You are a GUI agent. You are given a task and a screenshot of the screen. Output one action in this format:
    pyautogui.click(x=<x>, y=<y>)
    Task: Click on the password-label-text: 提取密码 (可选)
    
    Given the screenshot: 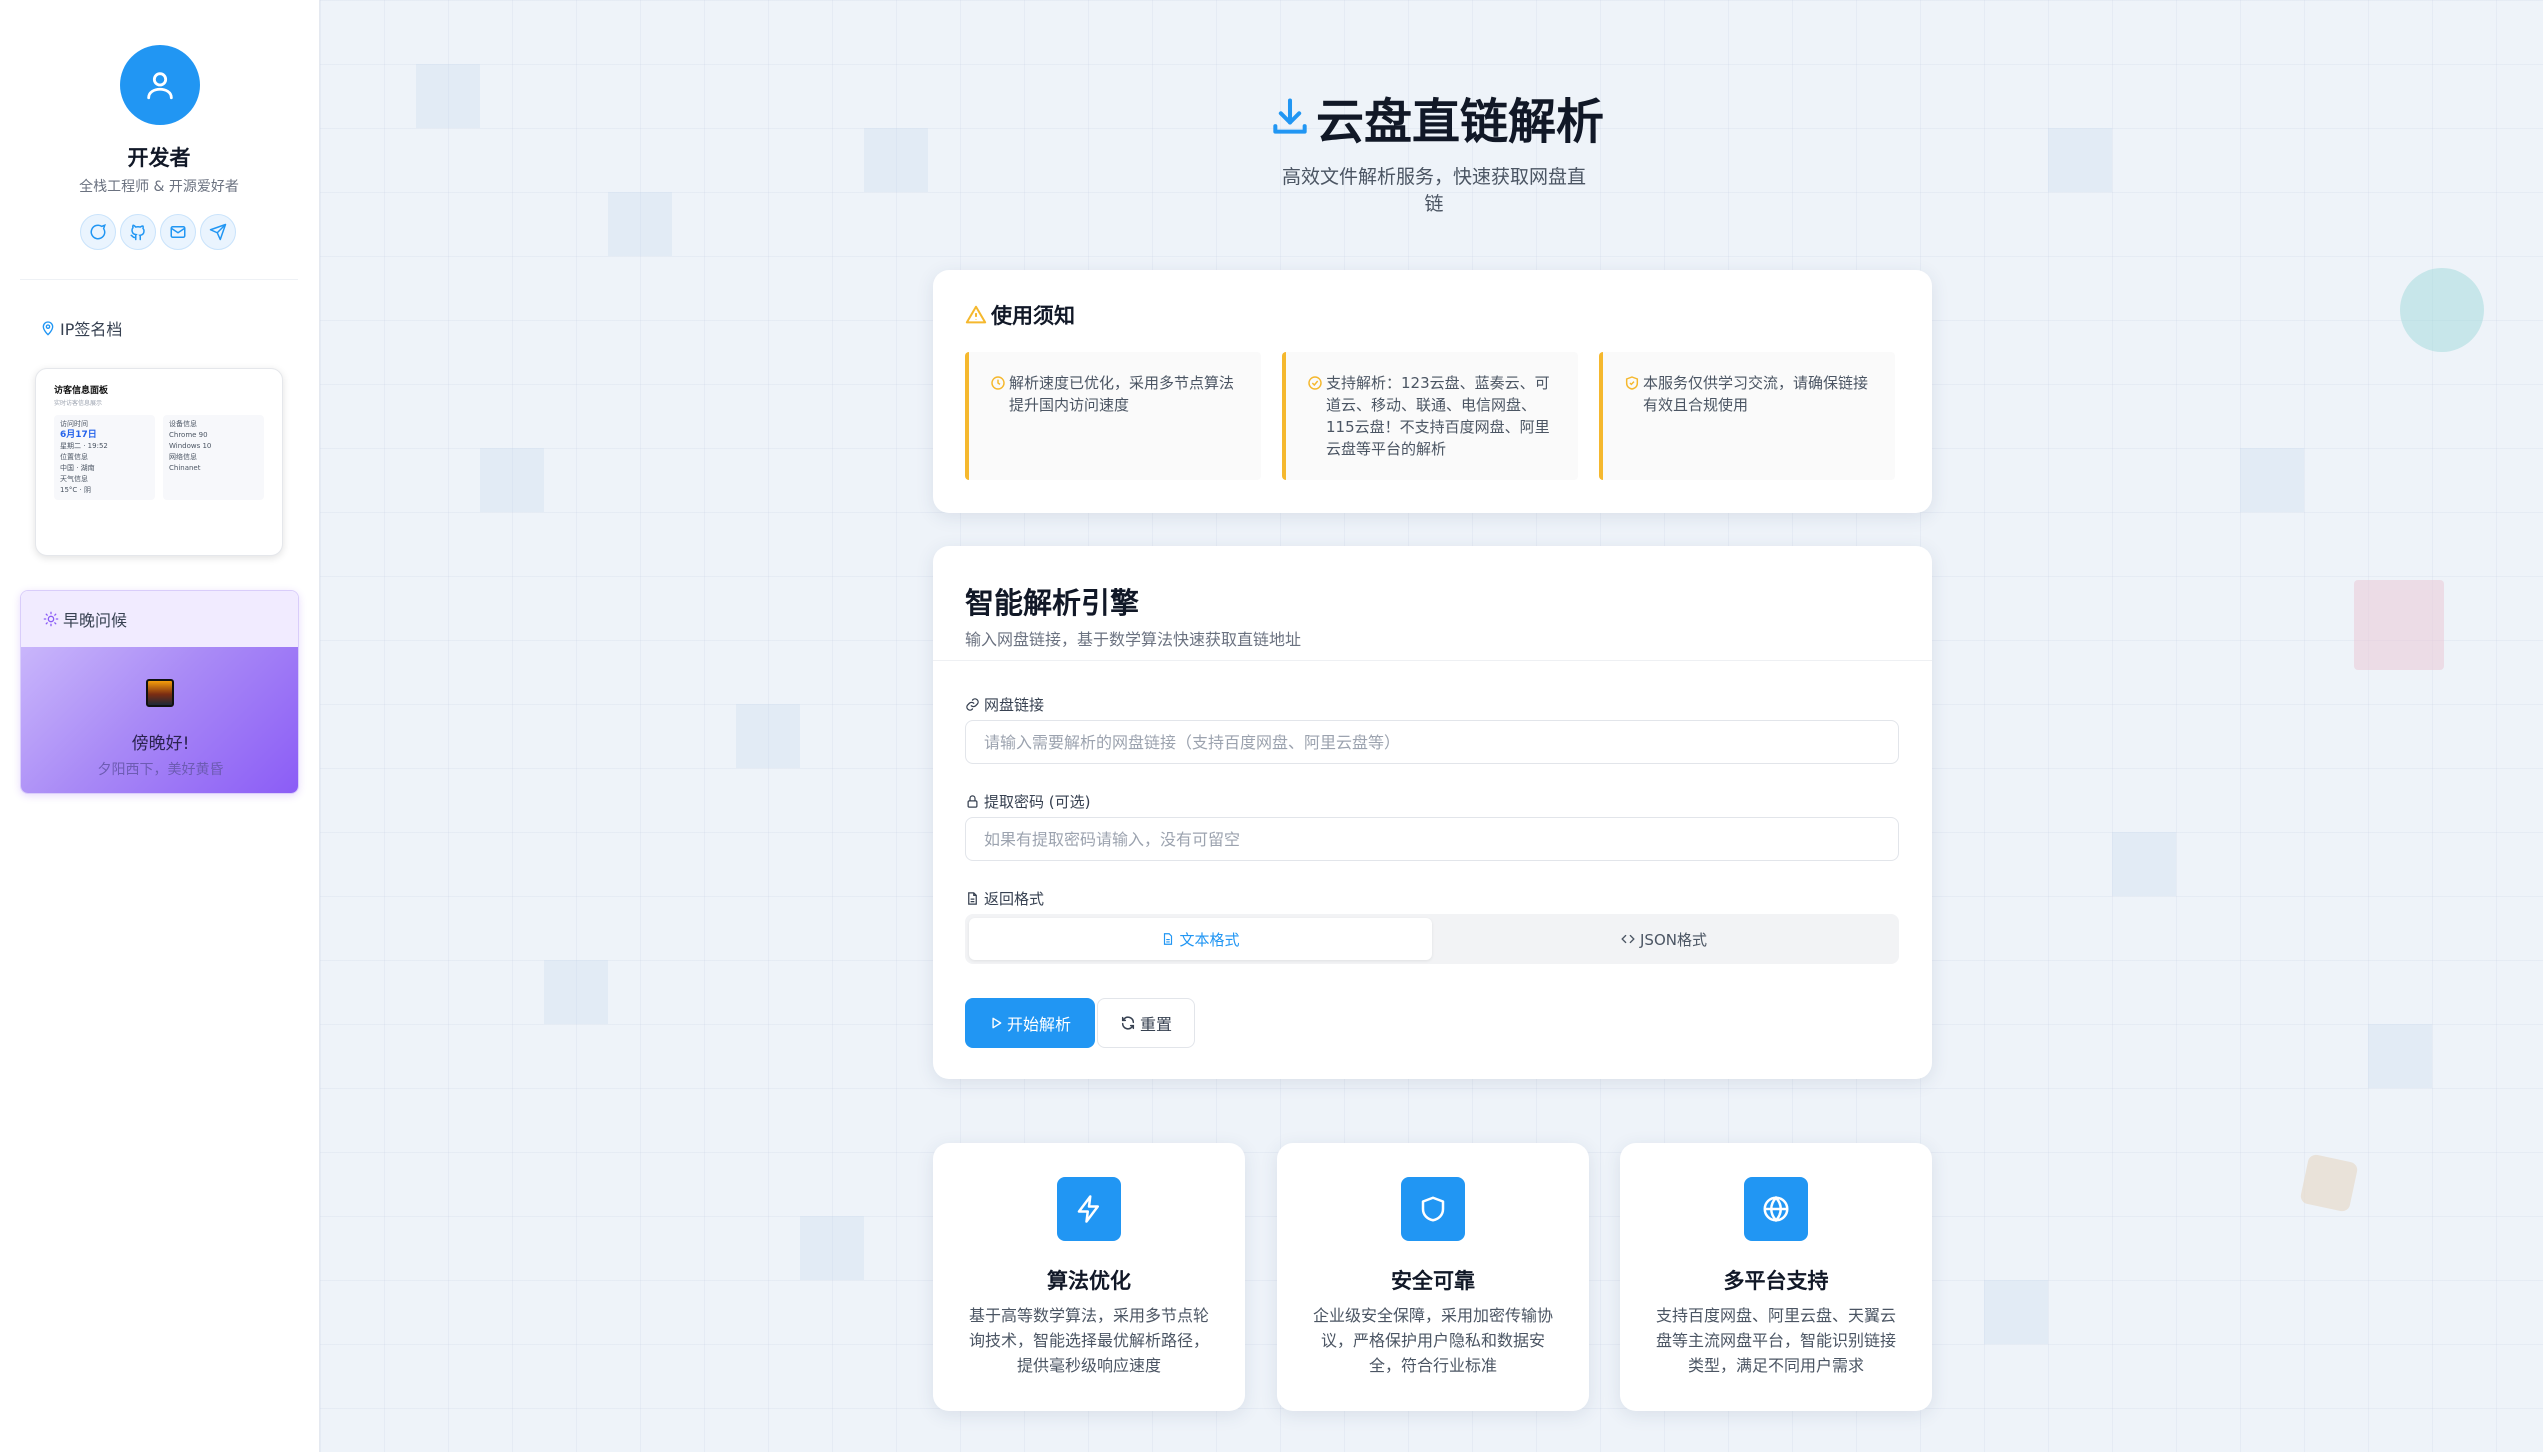 What is the action you would take?
    pyautogui.click(x=1037, y=802)
    